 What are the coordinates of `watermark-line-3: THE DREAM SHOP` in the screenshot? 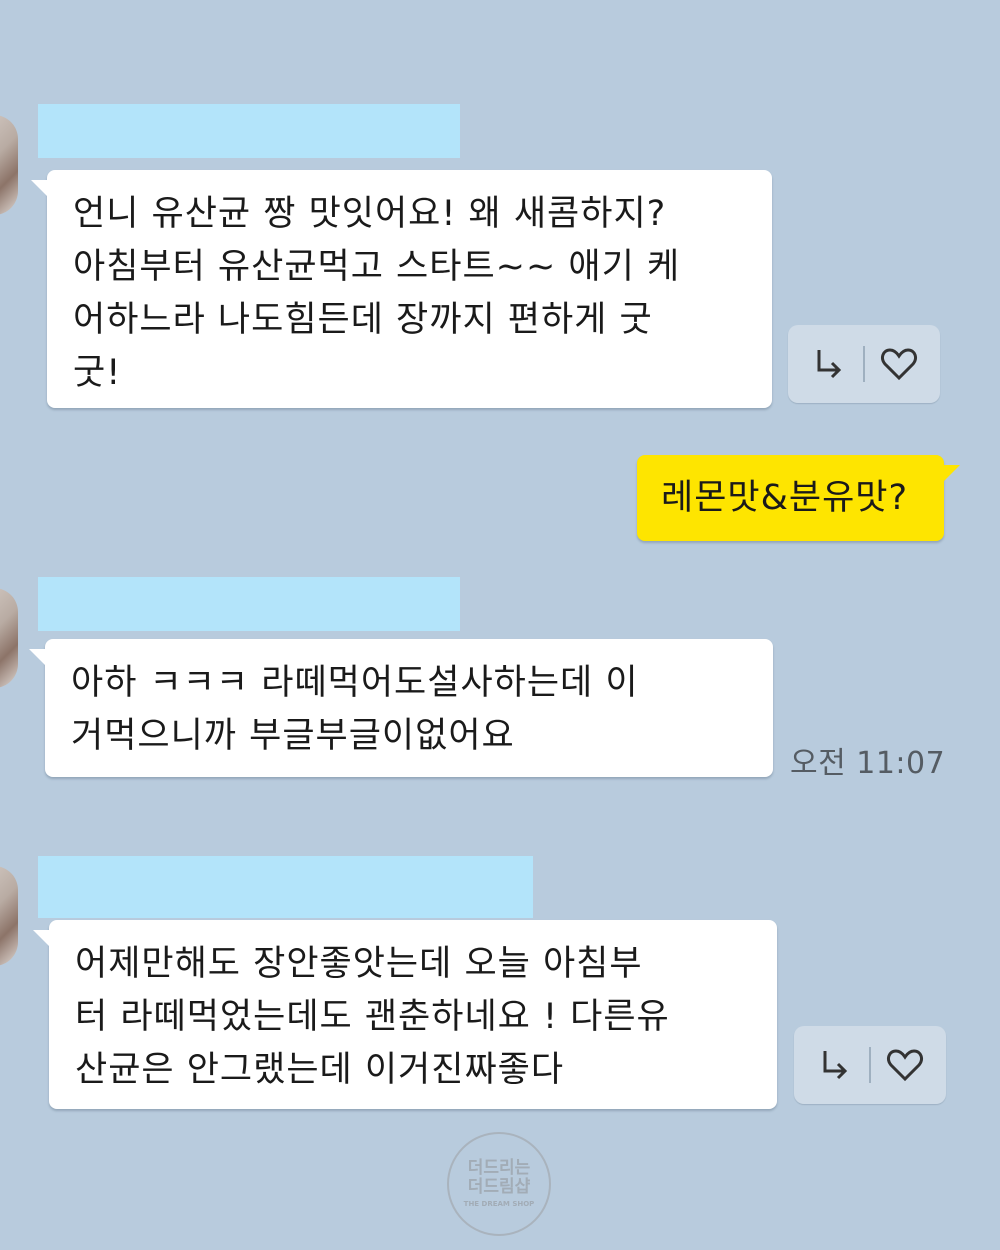 It's located at (499, 1204).